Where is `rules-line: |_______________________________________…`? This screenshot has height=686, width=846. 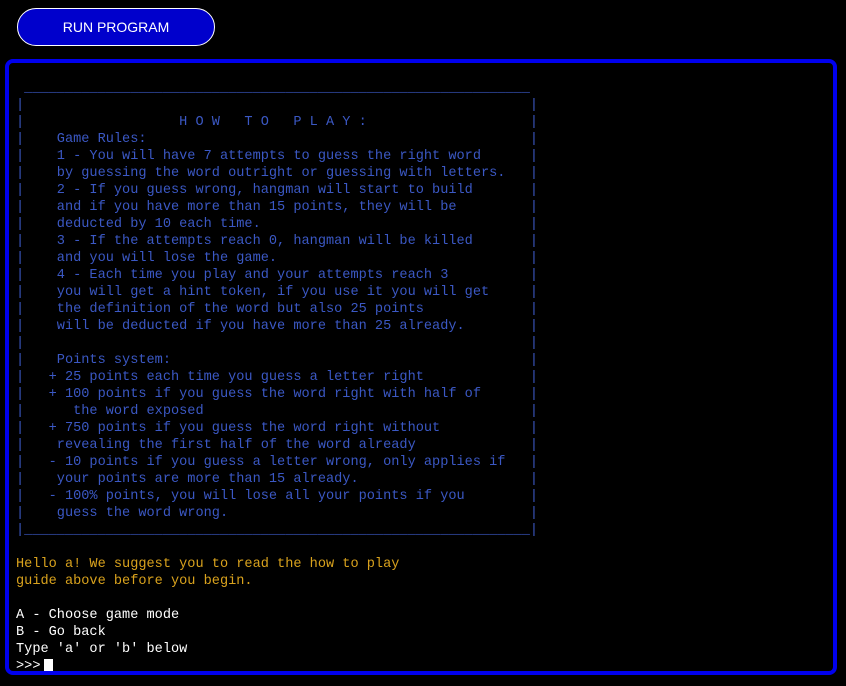
rules-line: |_______________________________________… is located at coordinates (277, 530).